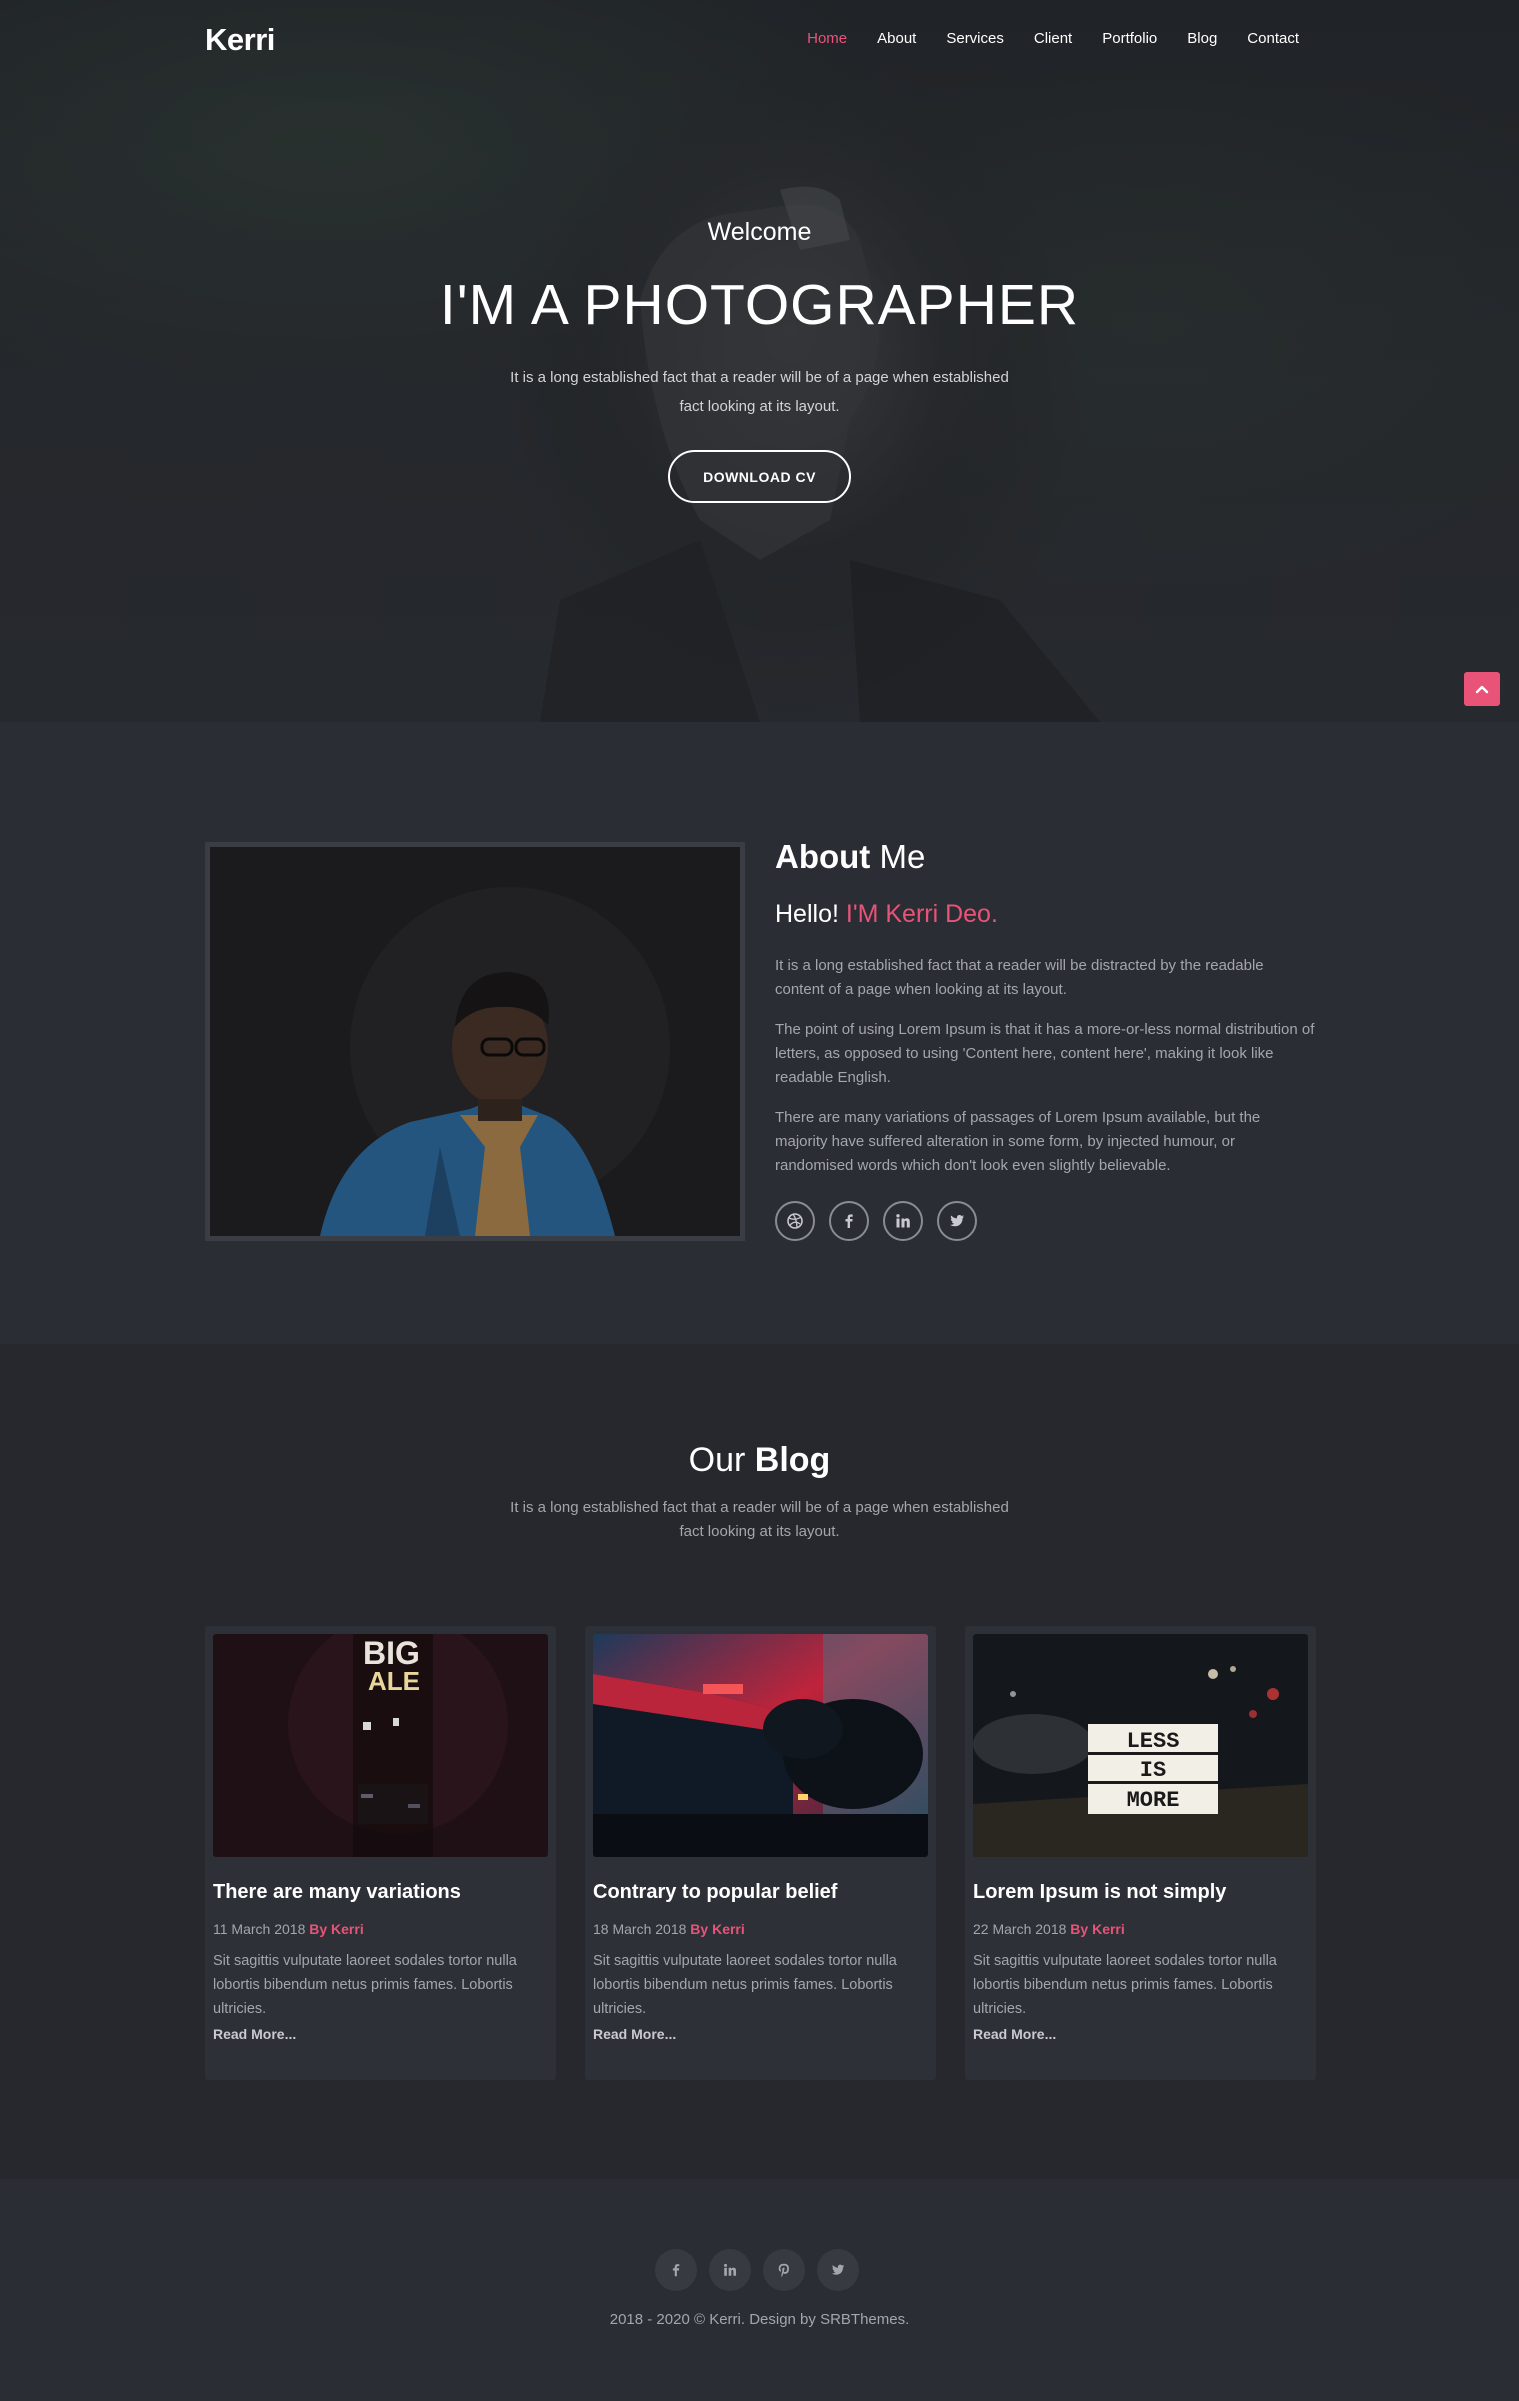 This screenshot has height=2401, width=1519. What do you see at coordinates (721, 1460) in the screenshot?
I see `blog-heading-rest: Our` at bounding box center [721, 1460].